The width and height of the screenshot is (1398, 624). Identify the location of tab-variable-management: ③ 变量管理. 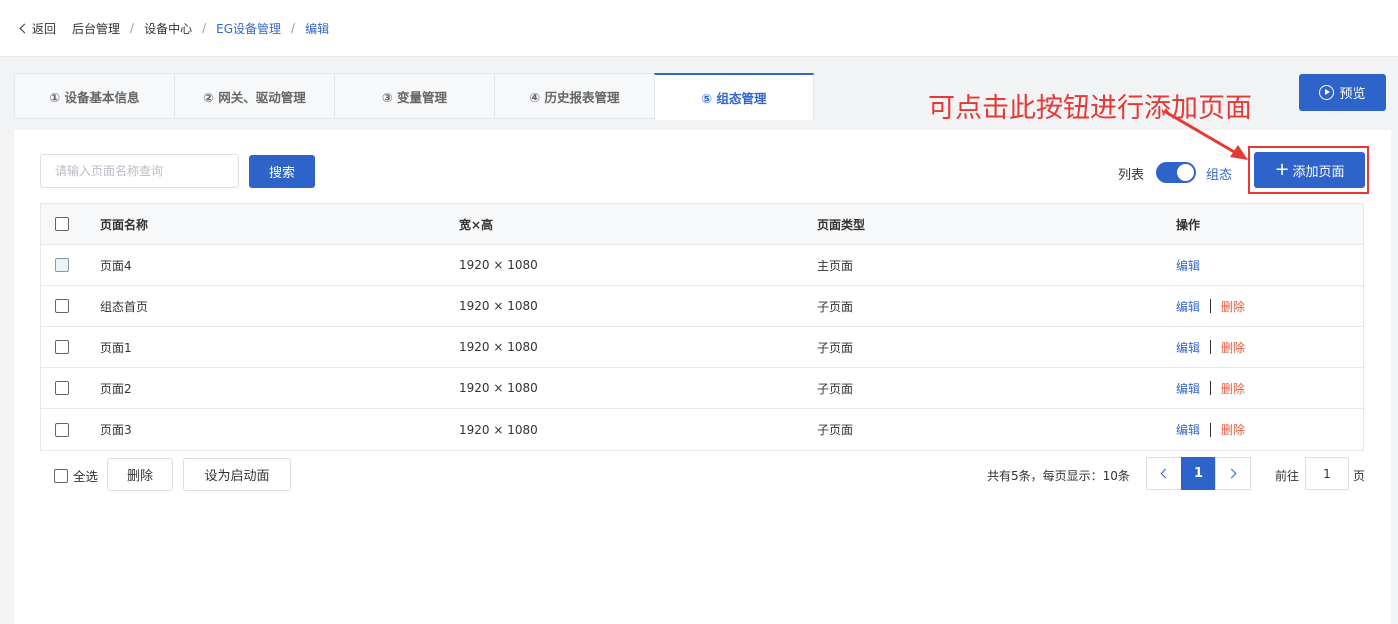
(414, 96).